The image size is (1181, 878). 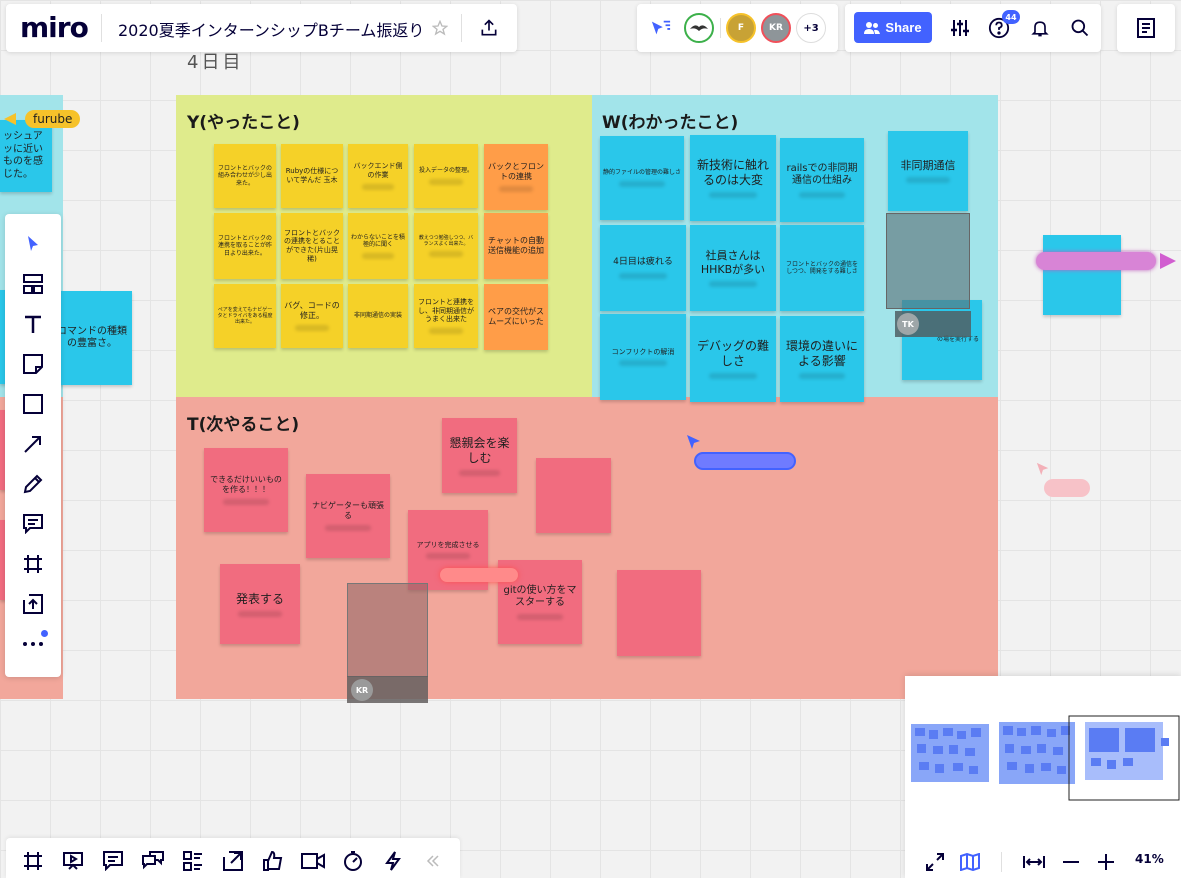 What do you see at coordinates (960, 28) in the screenshot?
I see `settings-sliders-icon` at bounding box center [960, 28].